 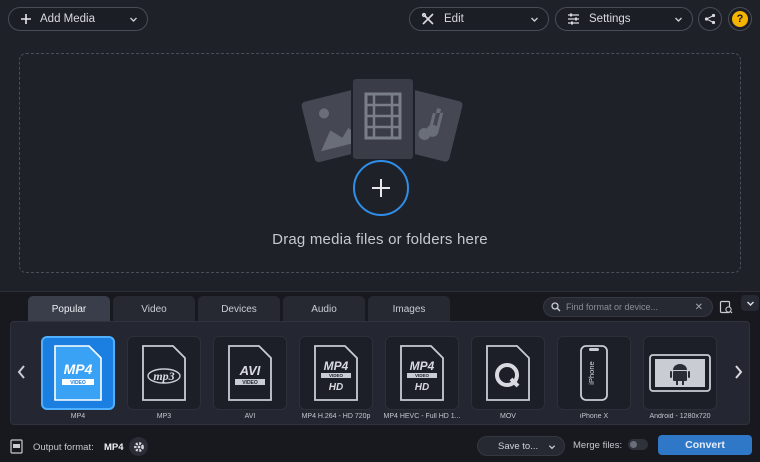 I want to click on tab-video: Video, so click(x=154, y=309).